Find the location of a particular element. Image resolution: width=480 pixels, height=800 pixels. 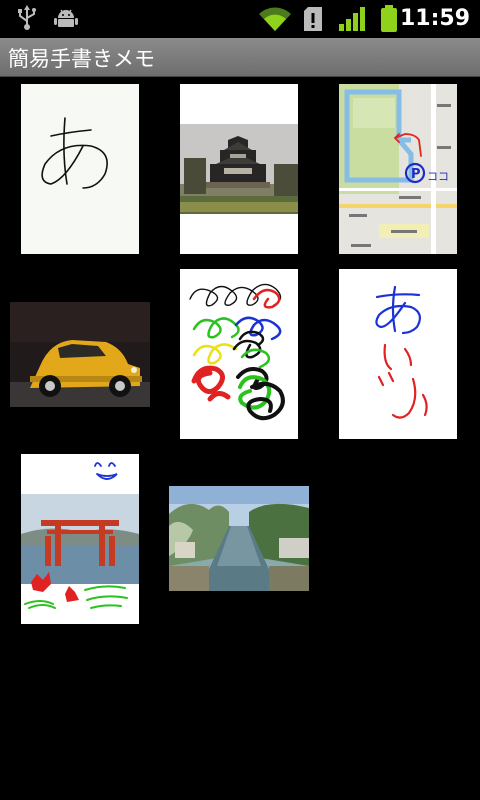

signal-icon is located at coordinates (352, 19).